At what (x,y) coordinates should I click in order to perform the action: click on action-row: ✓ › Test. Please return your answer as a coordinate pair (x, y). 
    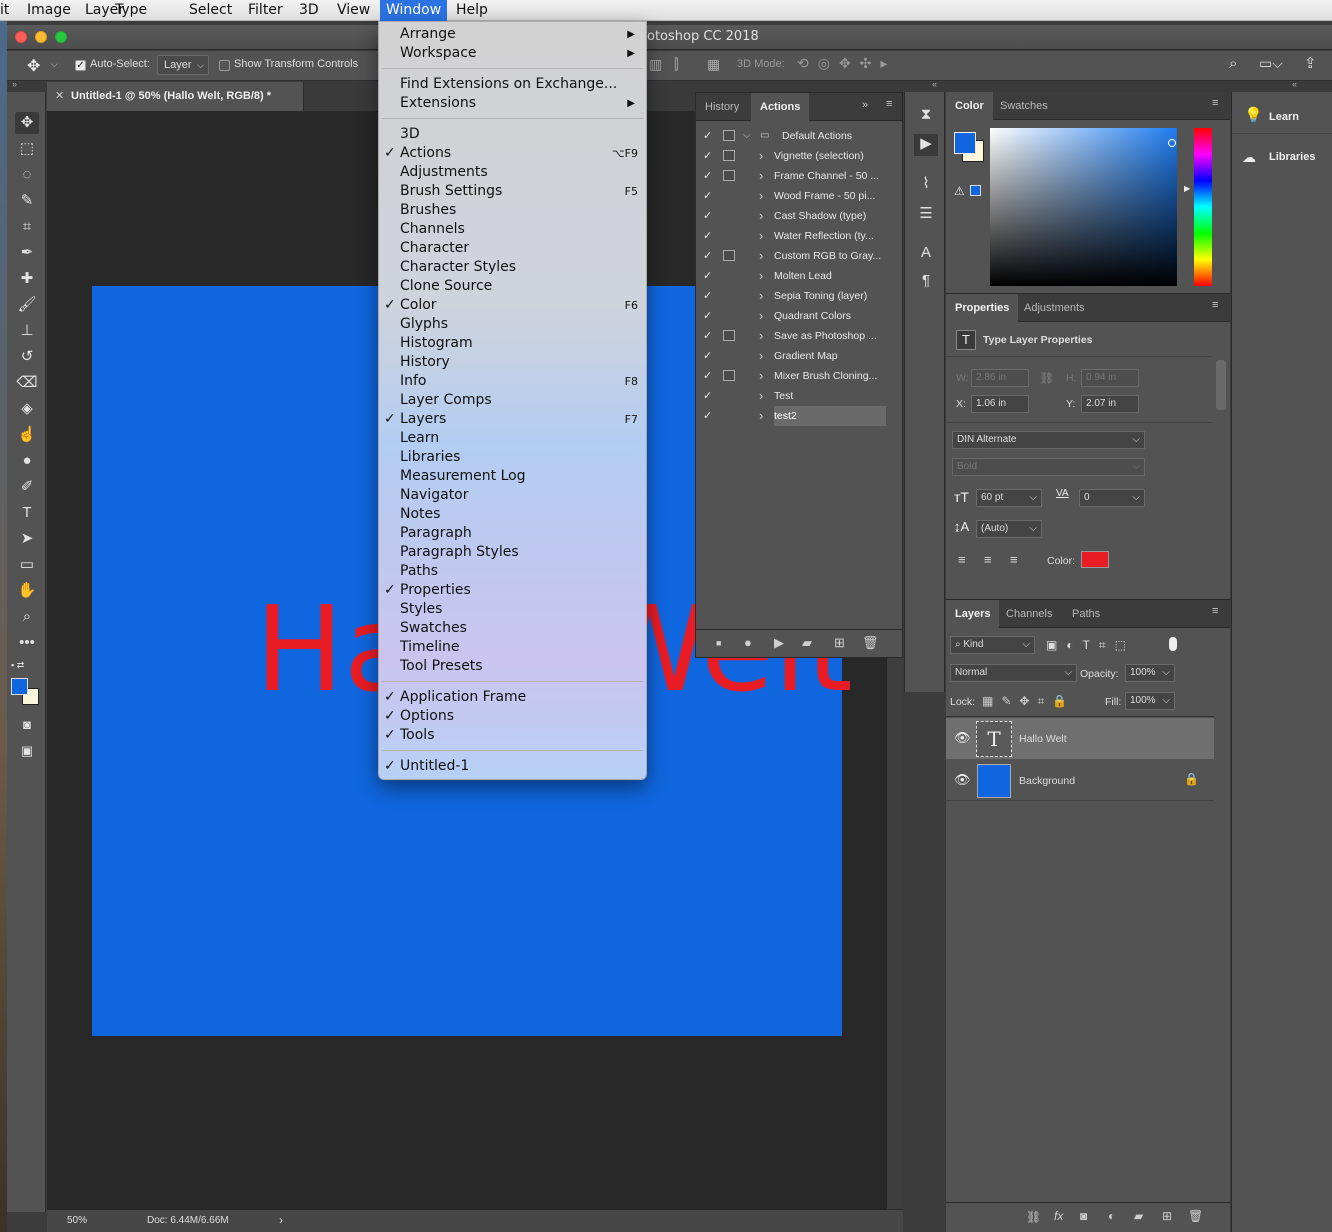
    Looking at the image, I should click on (791, 396).